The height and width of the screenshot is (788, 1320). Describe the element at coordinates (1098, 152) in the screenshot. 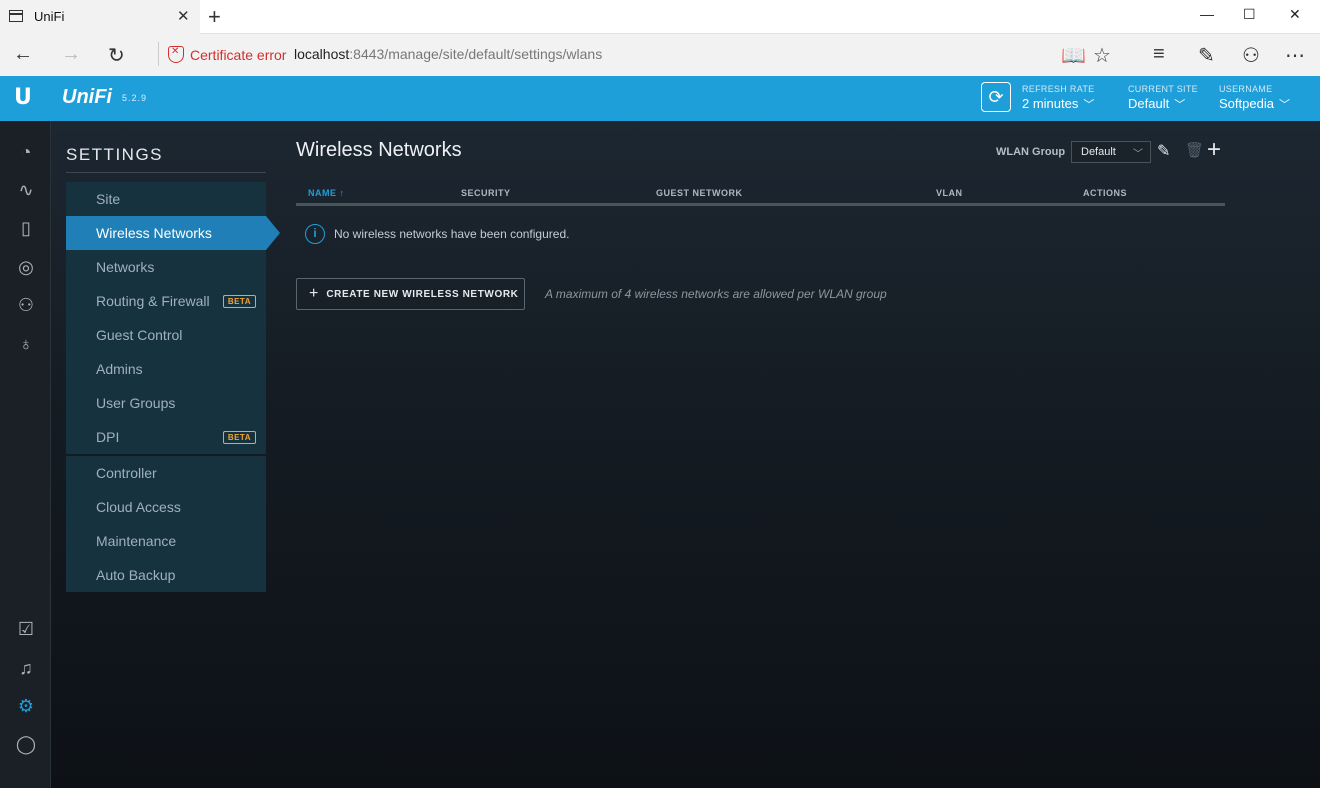

I see `wlan-group-value: Default` at that location.